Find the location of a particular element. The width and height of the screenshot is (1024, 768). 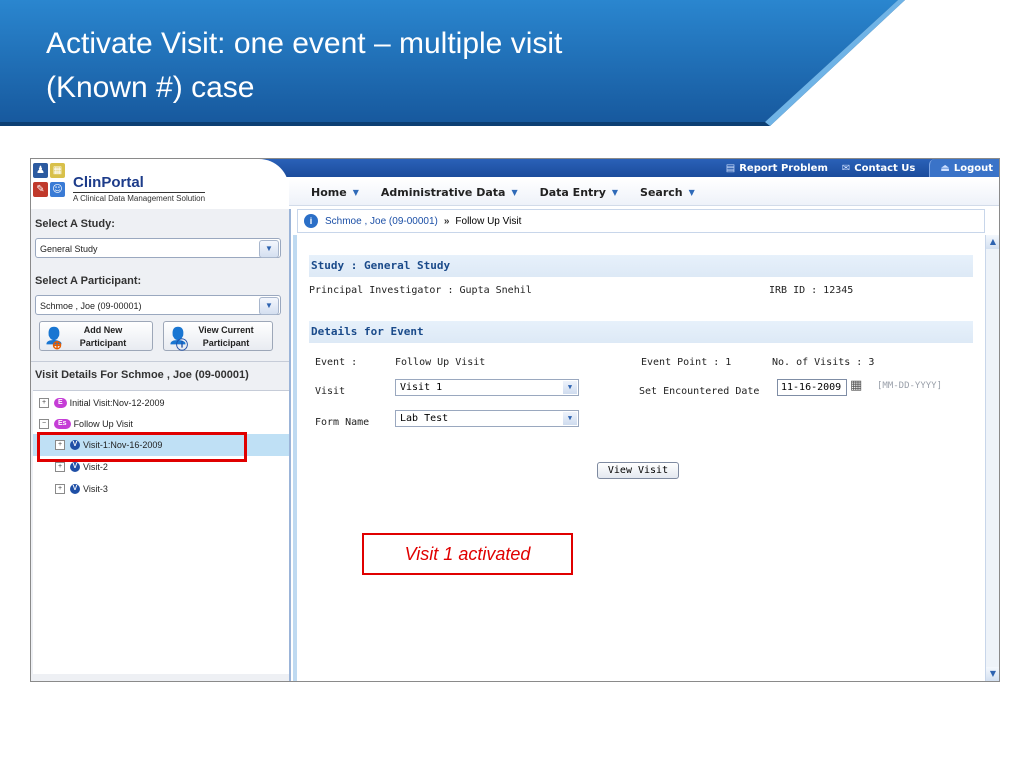

annotation-callout: Visit 1 activated is located at coordinates (467, 554).